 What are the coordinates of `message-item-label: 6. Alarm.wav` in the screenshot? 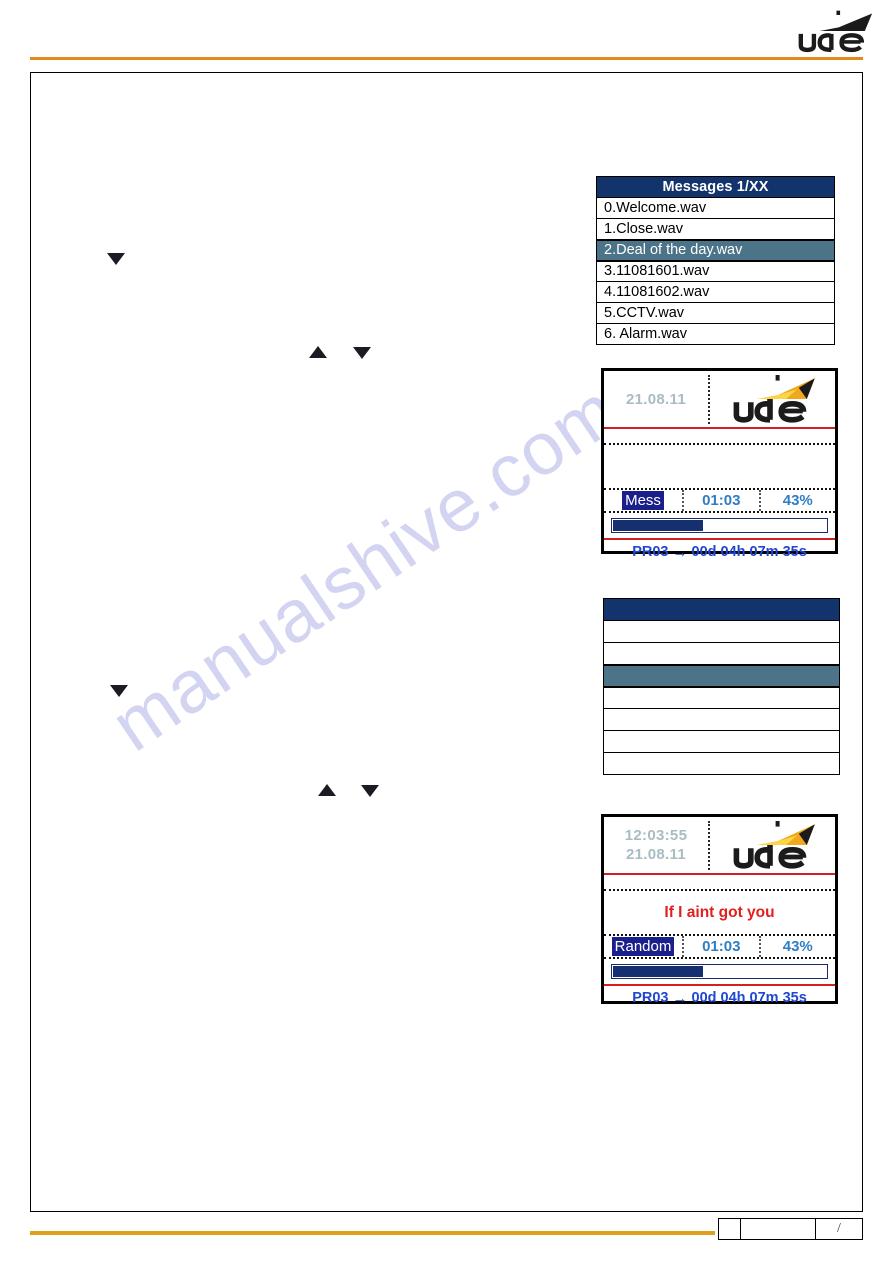 It's located at (715, 334).